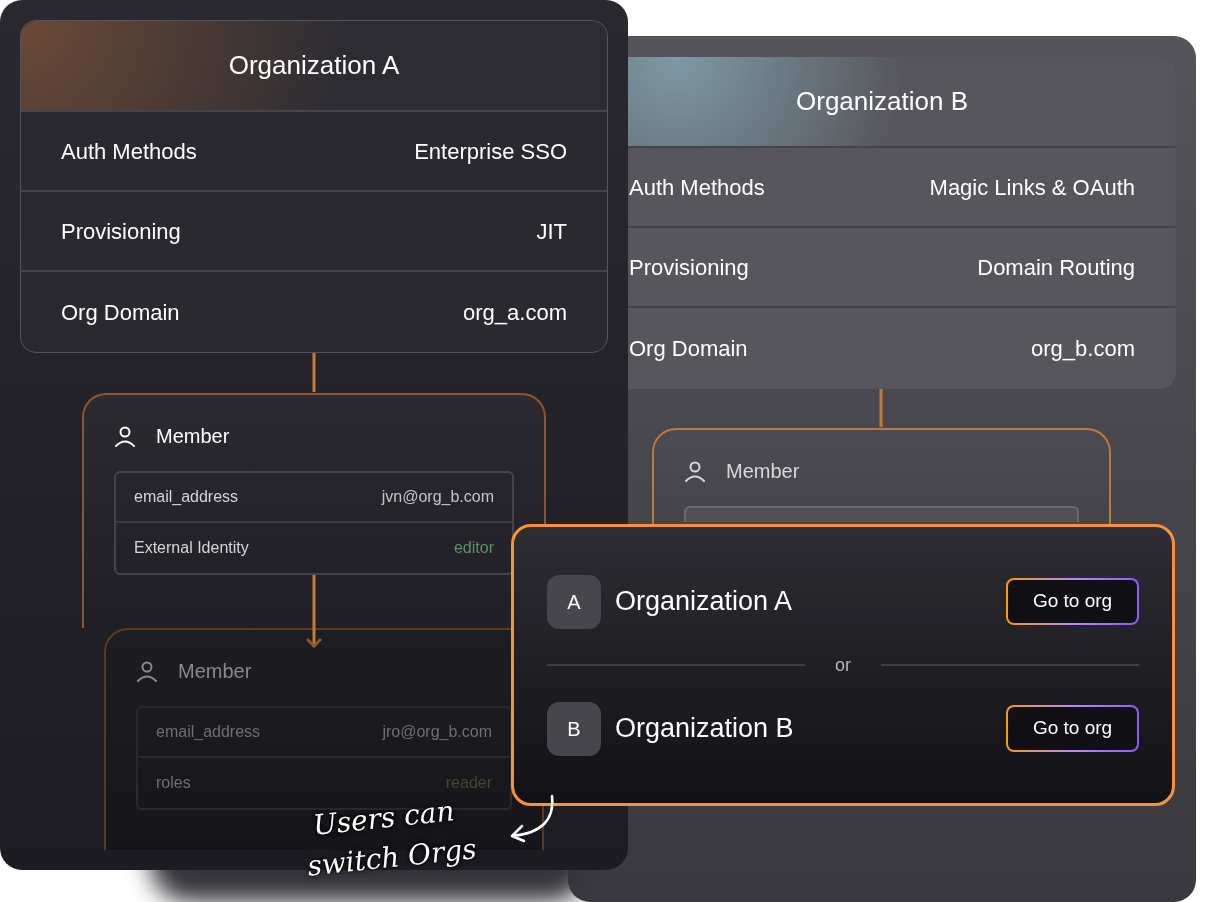 The image size is (1220, 902). I want to click on org-badge: B, so click(574, 728).